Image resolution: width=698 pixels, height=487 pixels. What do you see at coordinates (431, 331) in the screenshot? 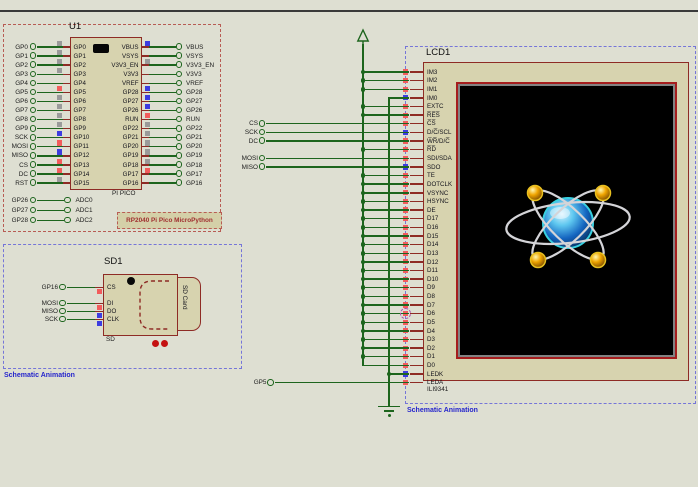
I see `pin-label: D4` at bounding box center [431, 331].